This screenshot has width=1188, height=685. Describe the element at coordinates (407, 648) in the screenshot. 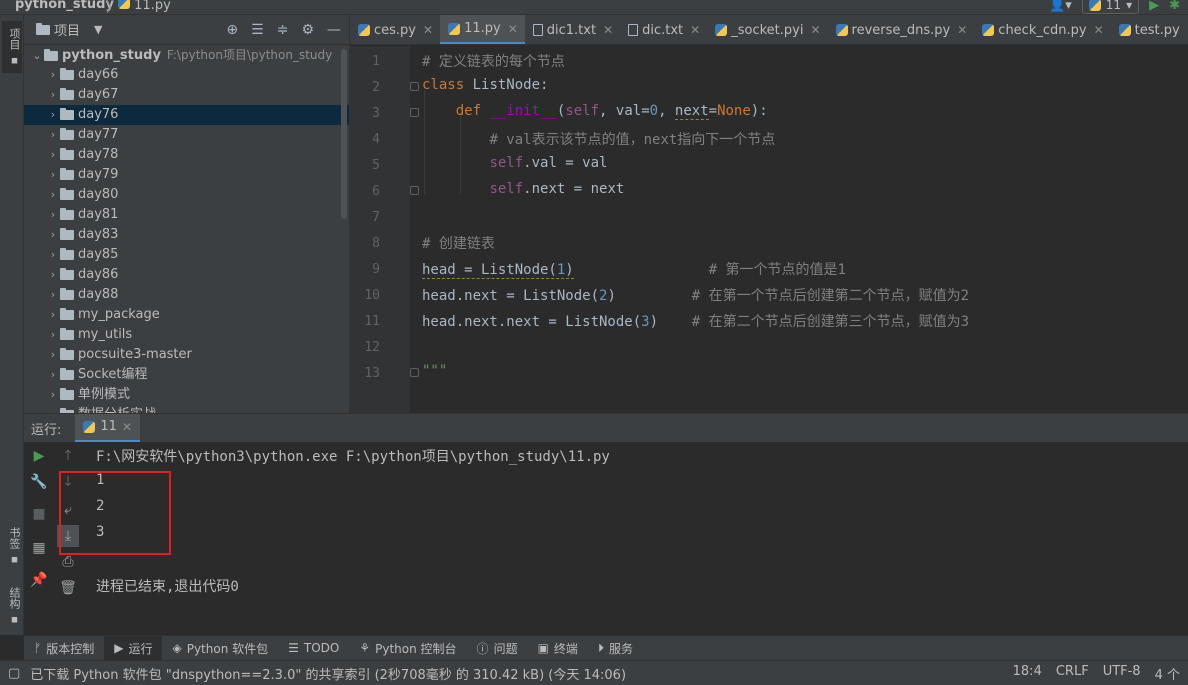

I see `tool-tab: ⚘ Python 控制台` at that location.